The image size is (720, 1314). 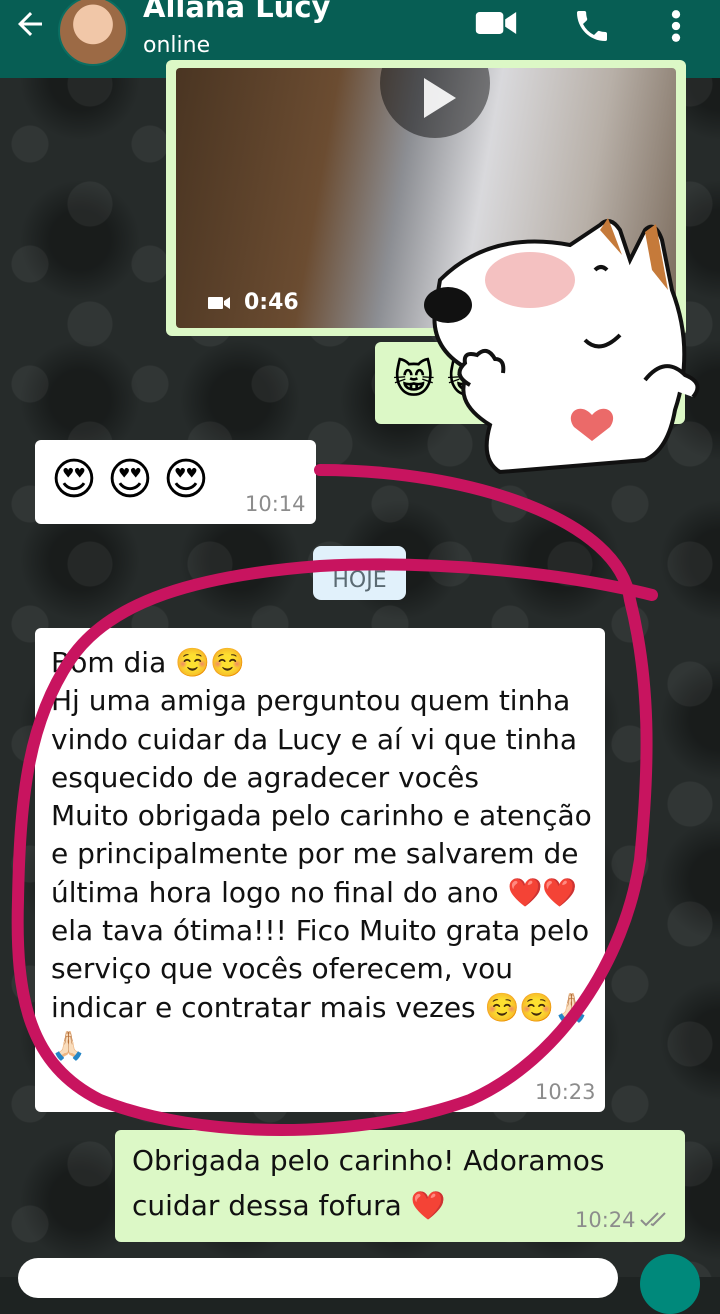 I want to click on date-chip: HOJE, so click(x=359, y=573).